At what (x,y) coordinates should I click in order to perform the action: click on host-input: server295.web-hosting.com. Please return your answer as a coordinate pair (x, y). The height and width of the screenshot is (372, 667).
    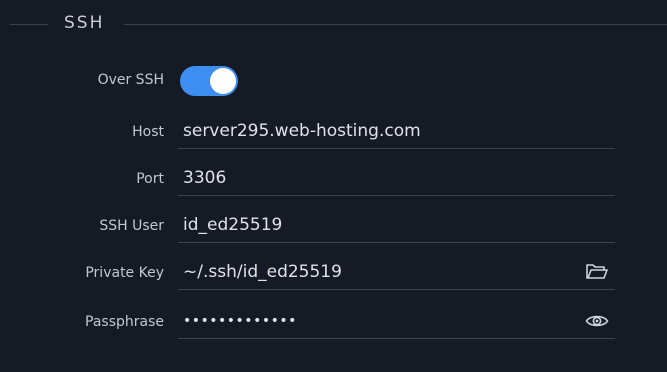
    Looking at the image, I should click on (396, 132).